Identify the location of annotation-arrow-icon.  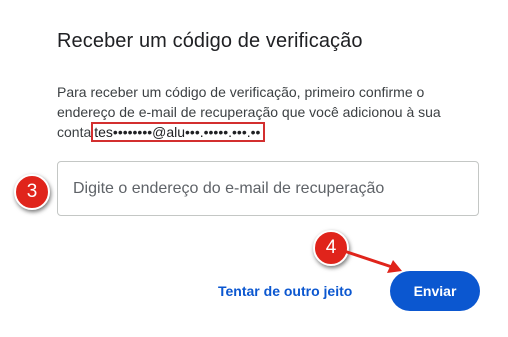
(372, 261).